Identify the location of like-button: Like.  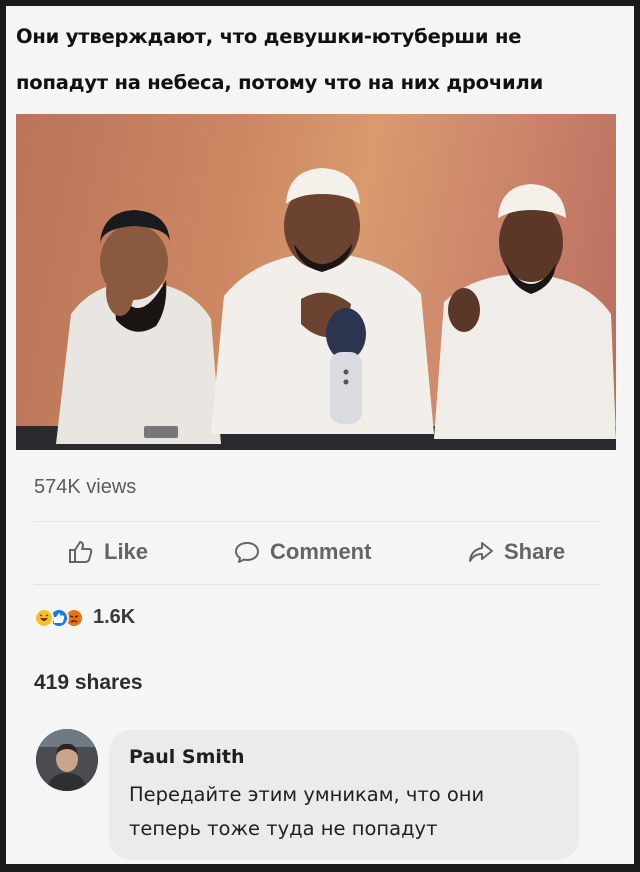
(108, 552).